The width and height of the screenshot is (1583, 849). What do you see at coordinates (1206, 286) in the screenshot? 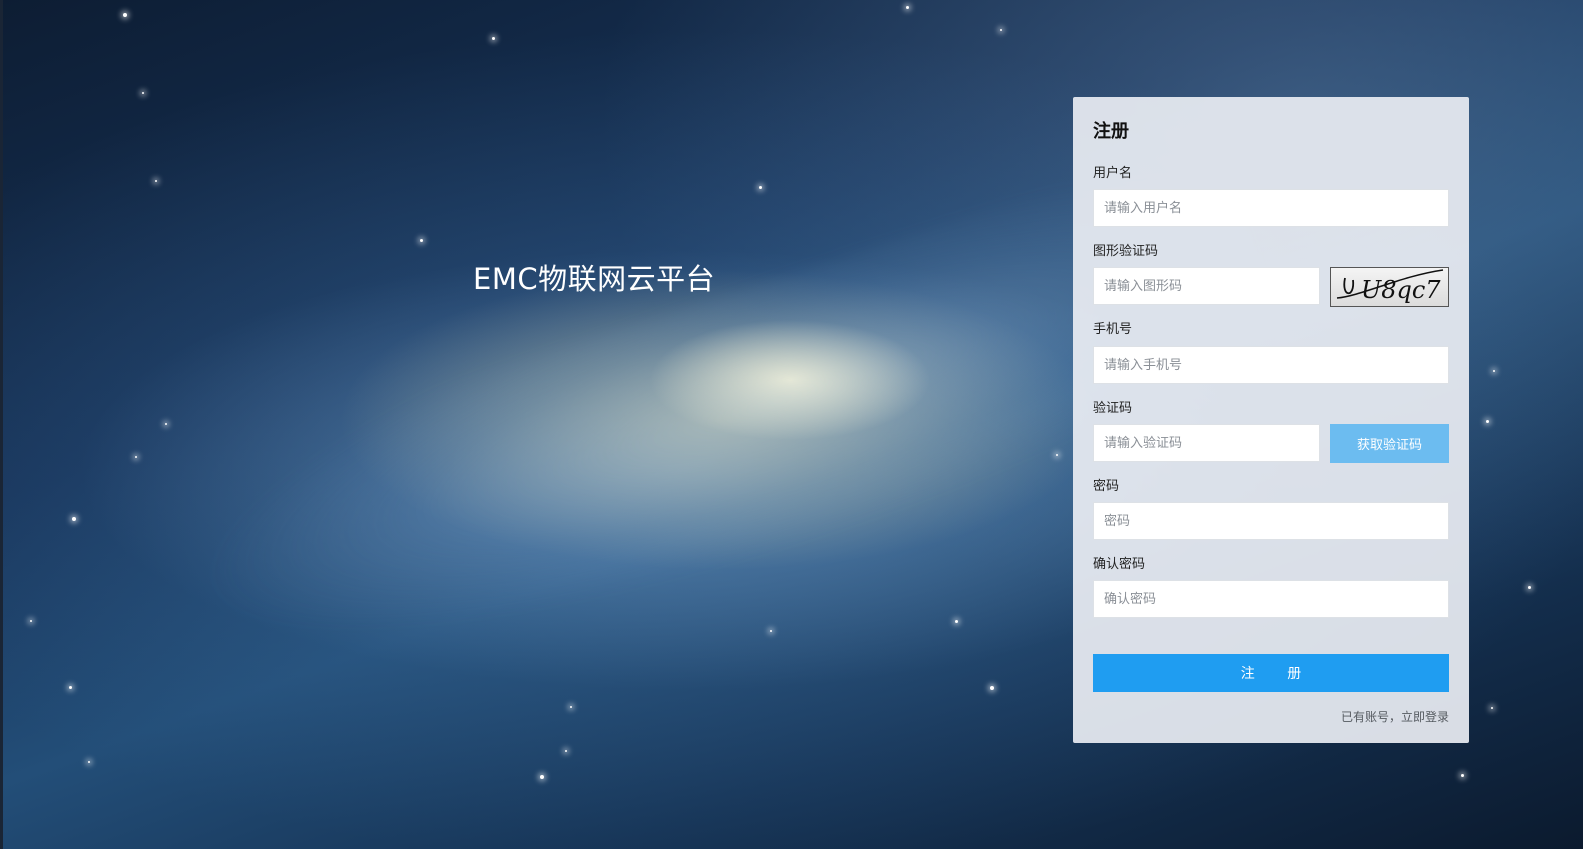
I see `image-captcha-input` at bounding box center [1206, 286].